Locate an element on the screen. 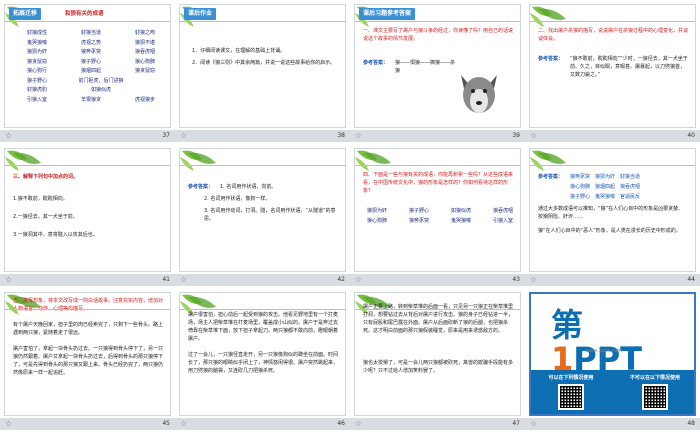 The width and height of the screenshot is (700, 432). slide-text-line: 1．仔细阅读课文，在理解的基础上背诵。 is located at coordinates (239, 51).